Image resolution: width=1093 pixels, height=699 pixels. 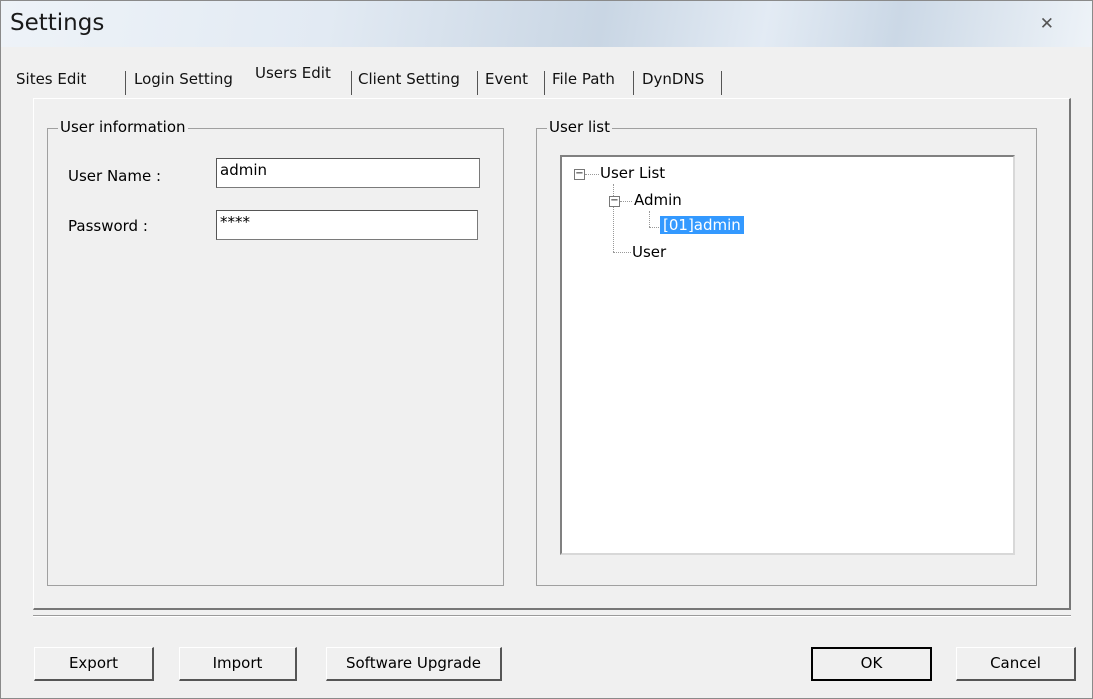 What do you see at coordinates (1016, 664) in the screenshot?
I see `cancel-button: Cancel` at bounding box center [1016, 664].